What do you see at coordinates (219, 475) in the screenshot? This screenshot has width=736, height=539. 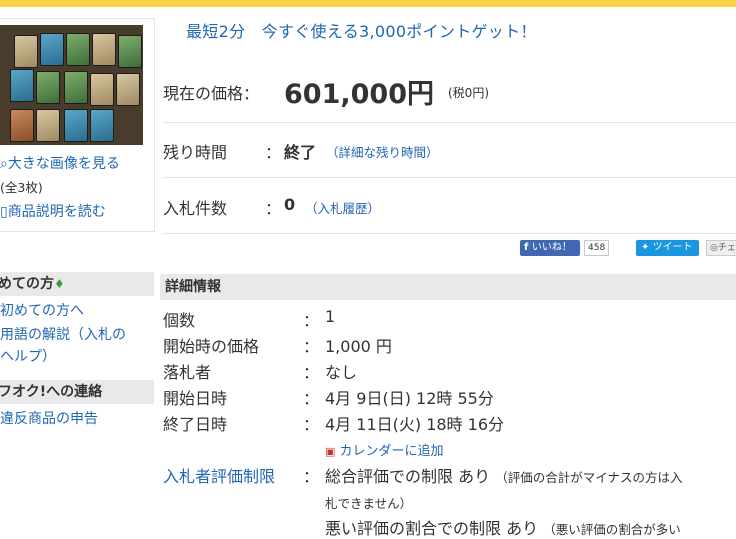 I see `bidder-rating-limit-link: 入札者評価制限` at bounding box center [219, 475].